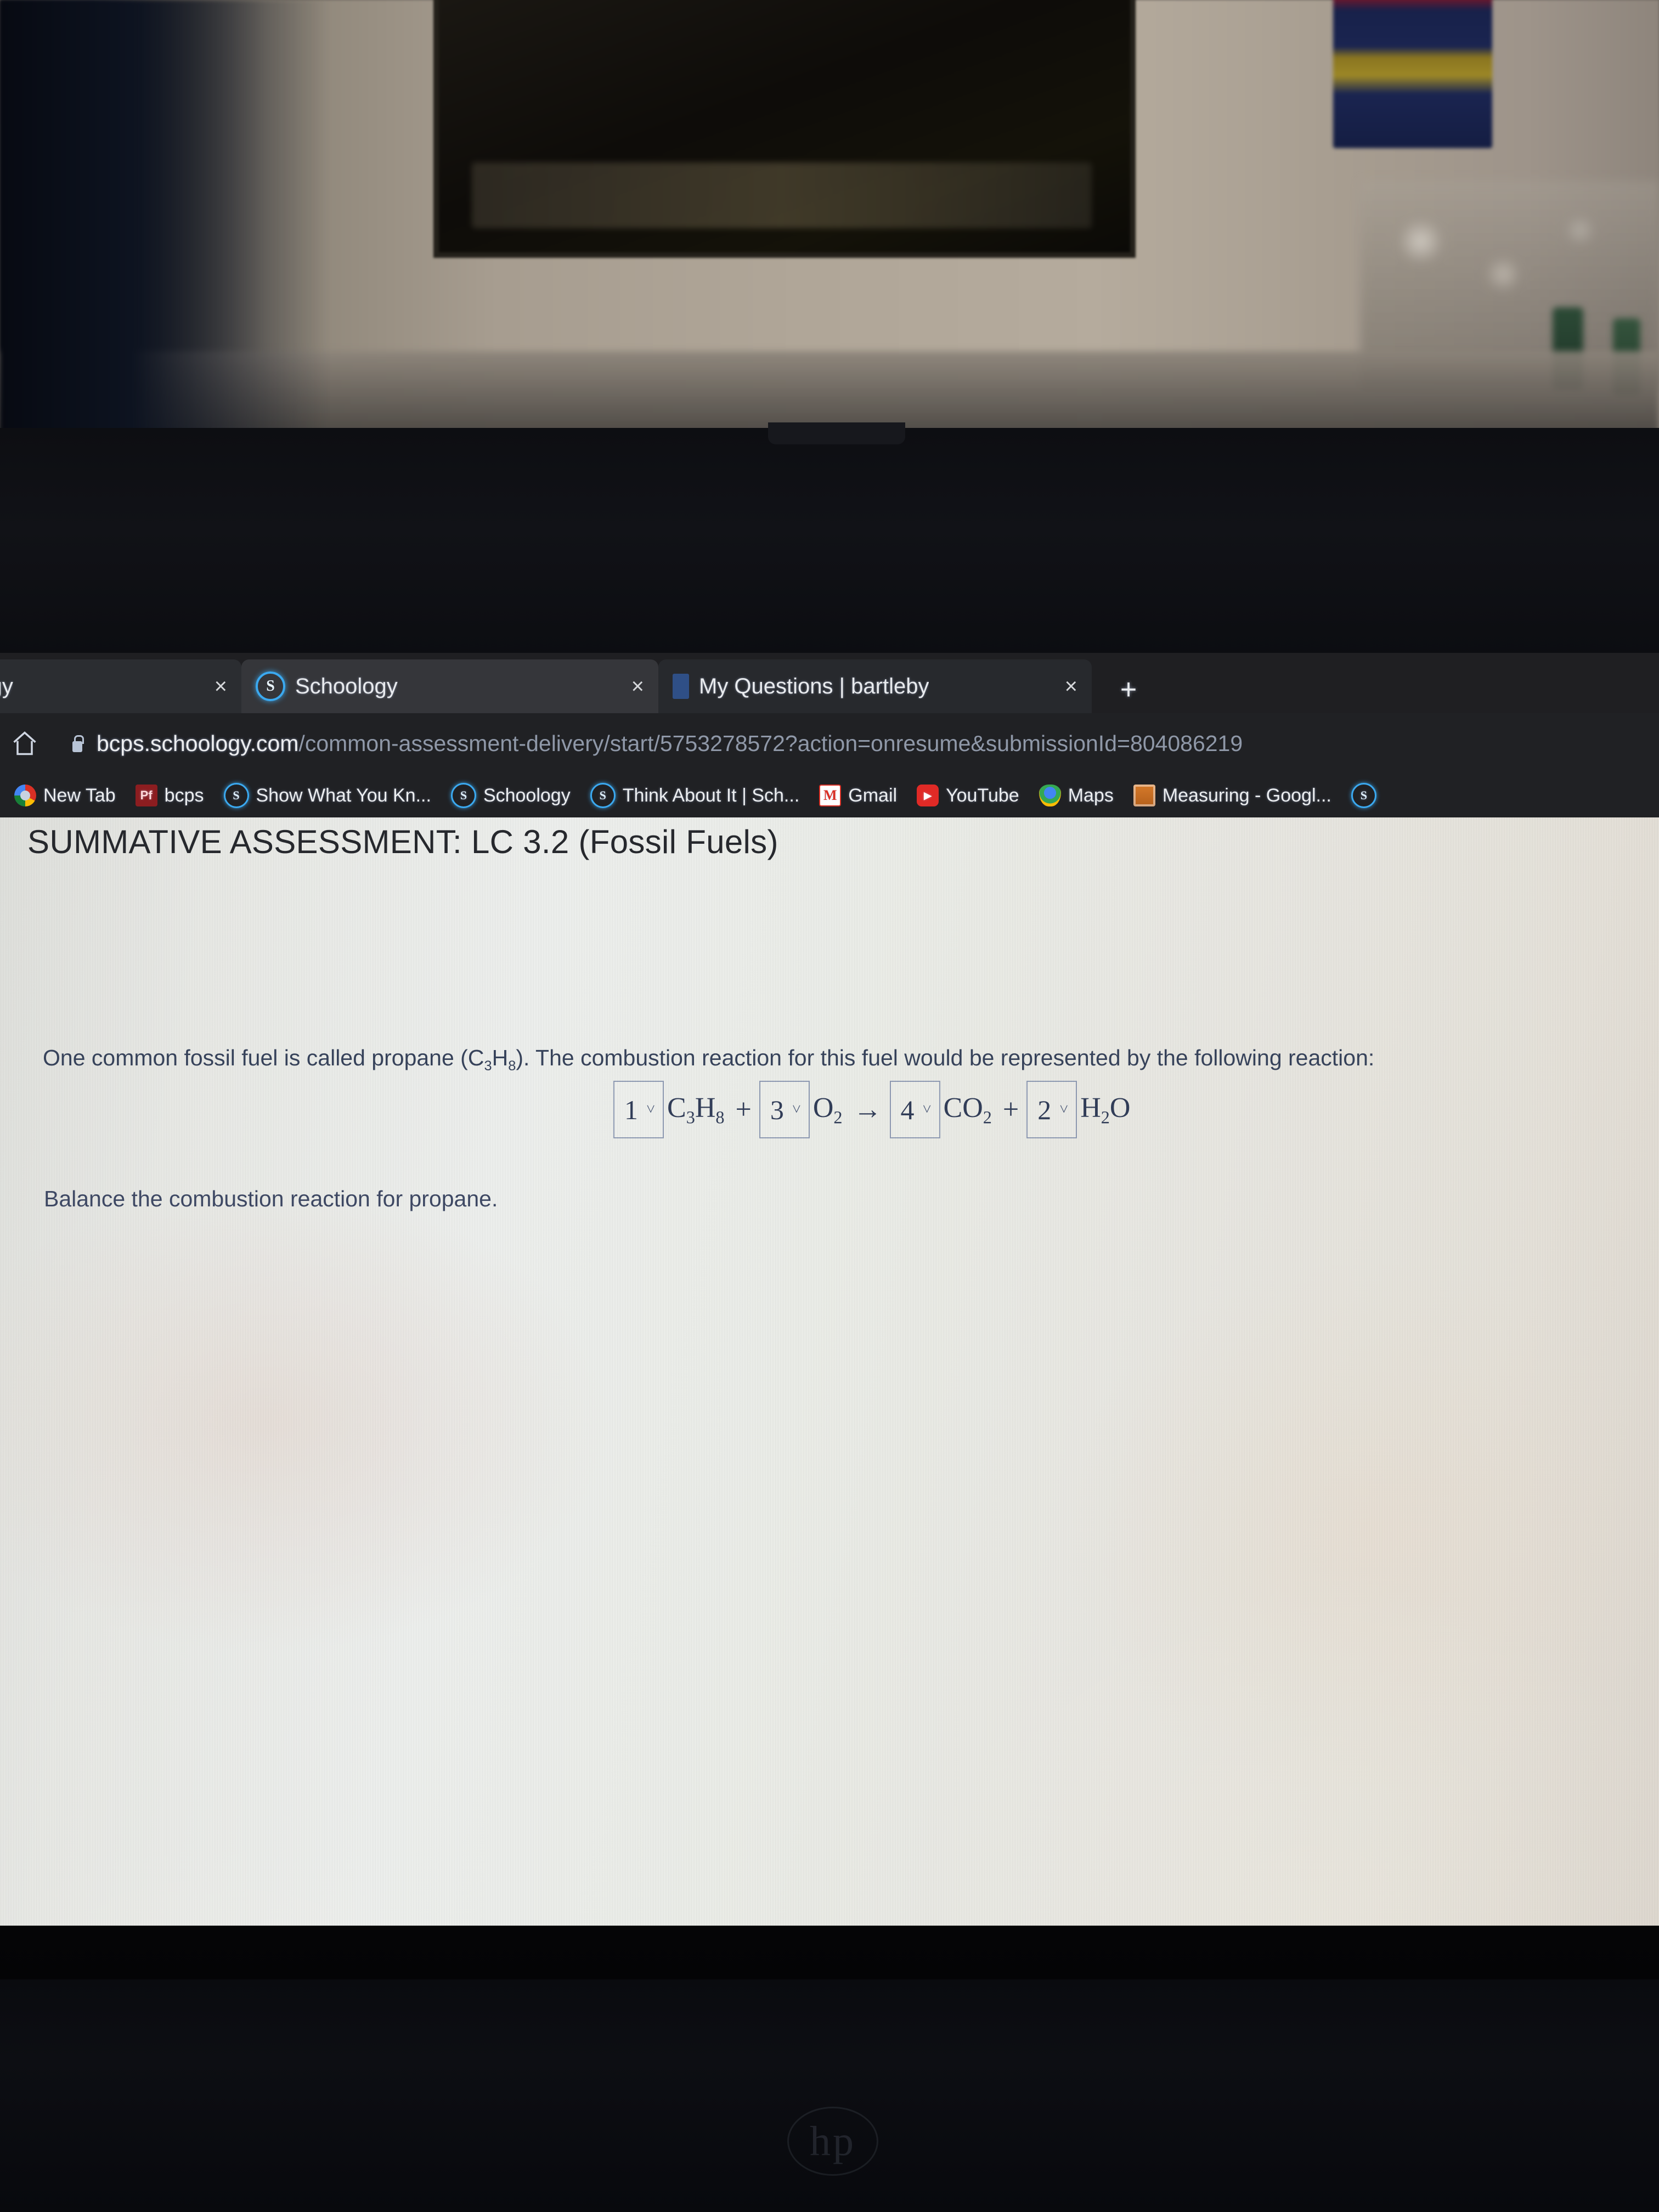 The height and width of the screenshot is (2212, 1659). What do you see at coordinates (744, 1109) in the screenshot?
I see `operator-plus-1: +` at bounding box center [744, 1109].